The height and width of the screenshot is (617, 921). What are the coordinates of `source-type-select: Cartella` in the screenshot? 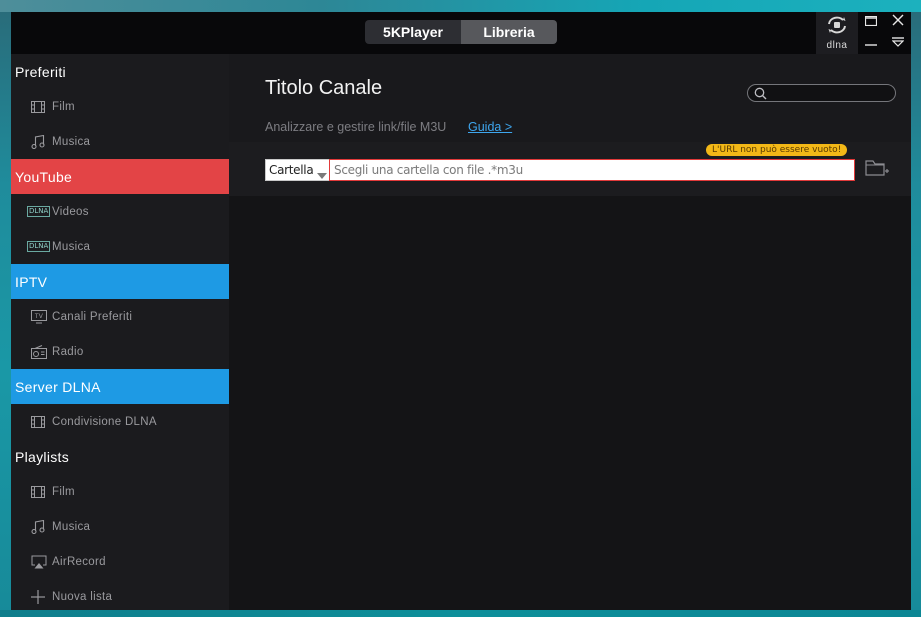 It's located at (297, 170).